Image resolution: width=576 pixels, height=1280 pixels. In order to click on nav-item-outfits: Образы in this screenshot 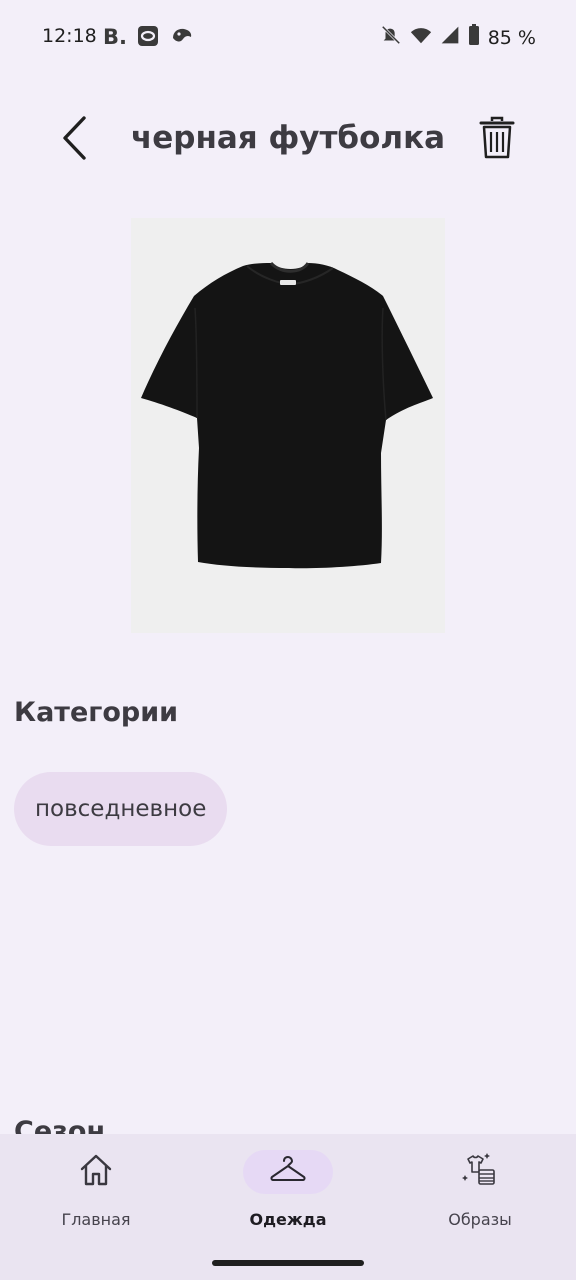, I will do `click(480, 1195)`.